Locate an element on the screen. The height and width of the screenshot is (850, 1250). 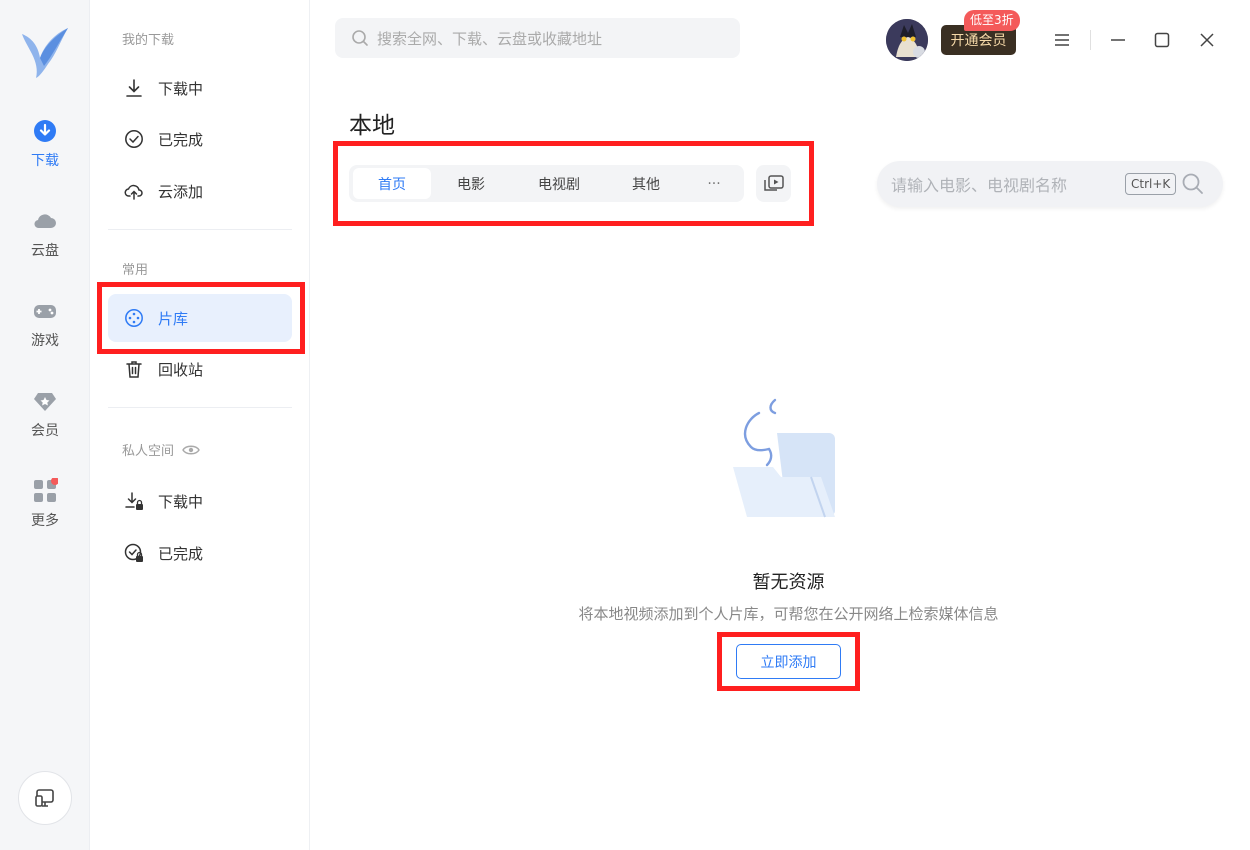
app-logo-icon is located at coordinates (45, 53).